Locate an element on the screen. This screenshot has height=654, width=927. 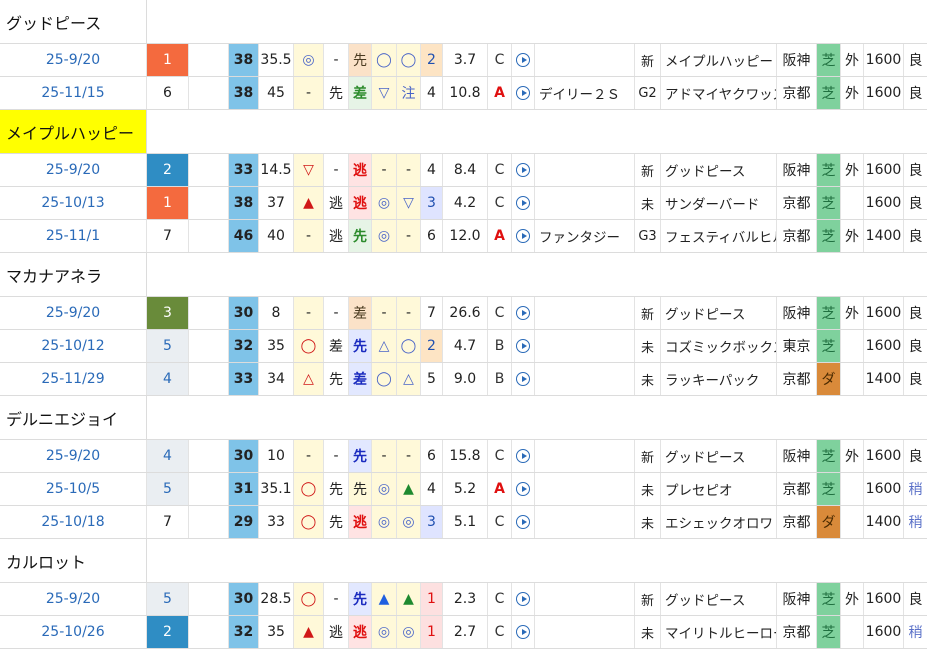
inner-outer: 外 is located at coordinates (852, 456).